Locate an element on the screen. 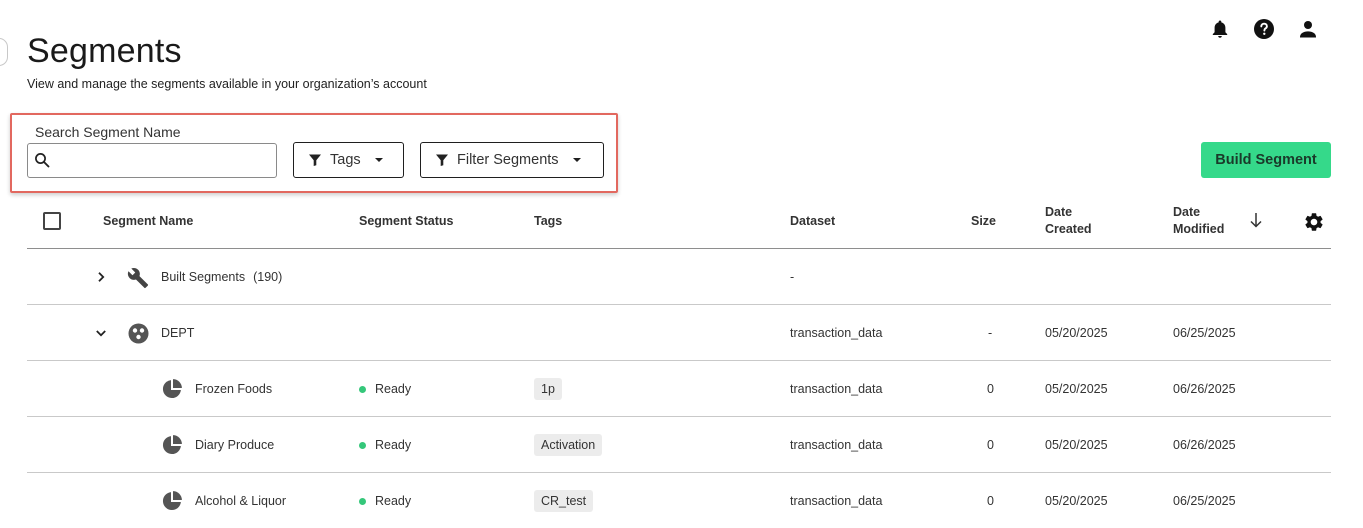 Image resolution: width=1363 pixels, height=528 pixels. select-all-checkbox is located at coordinates (52, 221).